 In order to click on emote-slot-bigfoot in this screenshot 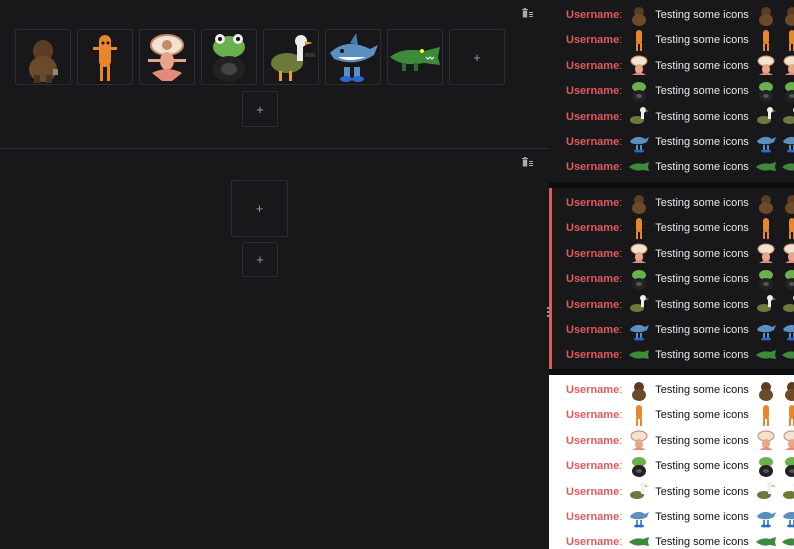, I will do `click(43, 57)`.